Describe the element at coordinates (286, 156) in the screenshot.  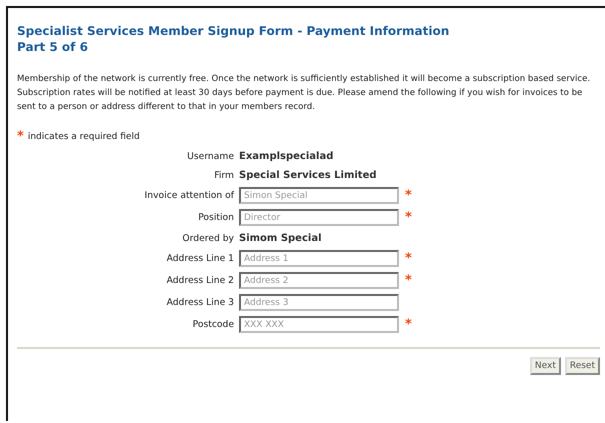
I see `field-value: Examplspecialad` at that location.